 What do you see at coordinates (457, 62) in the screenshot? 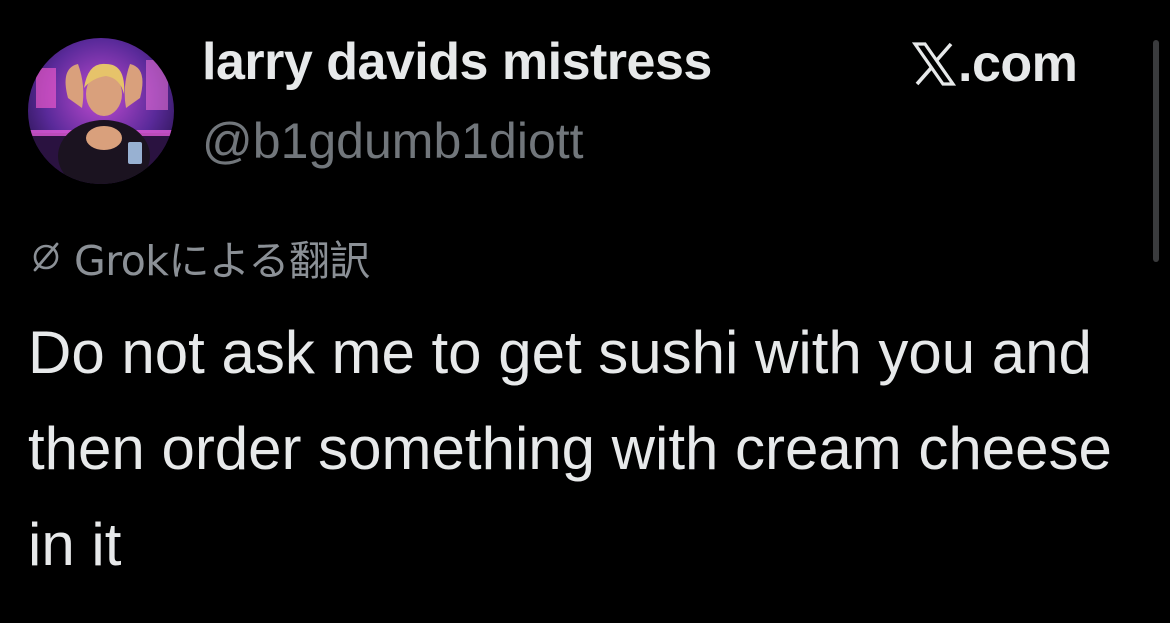
I see `display-name: larry davids mistress` at bounding box center [457, 62].